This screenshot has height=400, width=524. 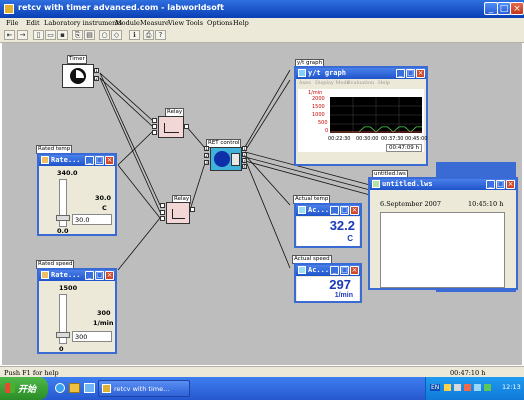 What do you see at coordinates (400, 73) in the screenshot?
I see `yt-minimize-button: _` at bounding box center [400, 73].